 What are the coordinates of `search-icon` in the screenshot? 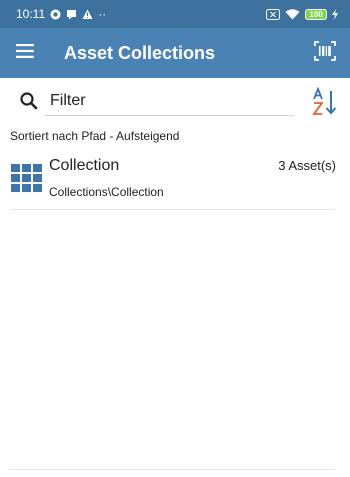 It's located at (29, 101).